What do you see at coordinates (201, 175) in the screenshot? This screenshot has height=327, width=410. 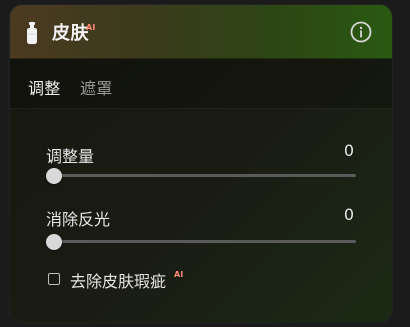 I see `adjust-amount-slider-track` at bounding box center [201, 175].